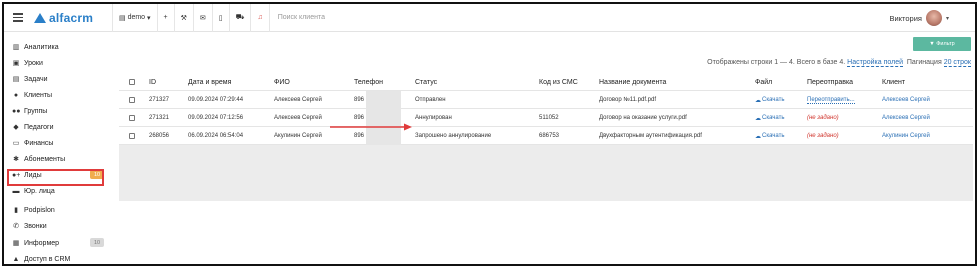 This screenshot has width=979, height=268. I want to click on cell-id: 271327, so click(159, 100).